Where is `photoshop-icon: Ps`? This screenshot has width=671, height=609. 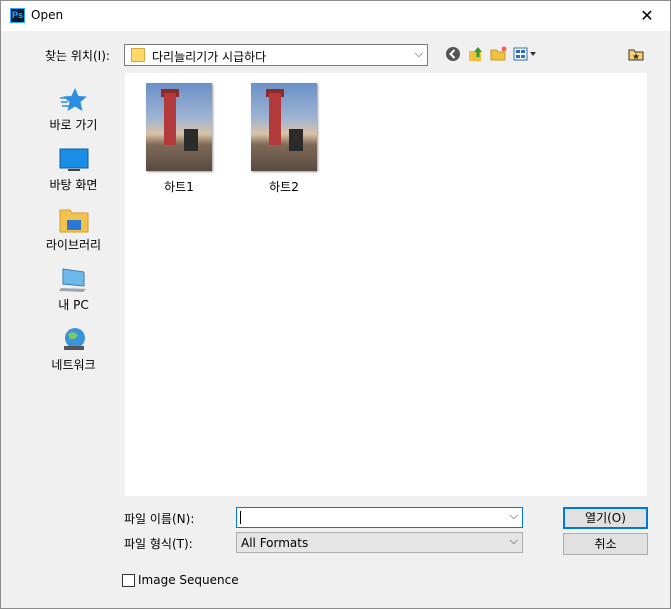 photoshop-icon: Ps is located at coordinates (17, 15).